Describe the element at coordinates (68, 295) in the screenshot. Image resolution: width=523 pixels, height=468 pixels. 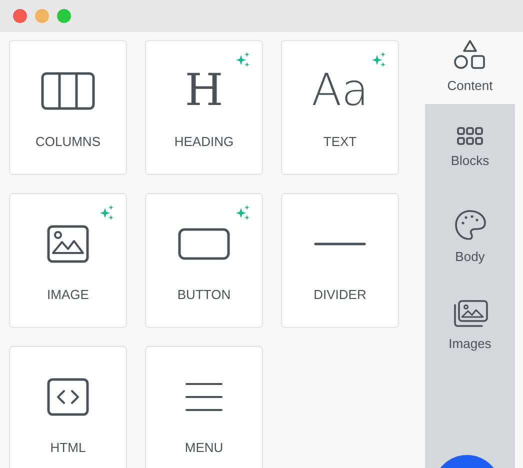
I see `tile-label: IMAGE` at that location.